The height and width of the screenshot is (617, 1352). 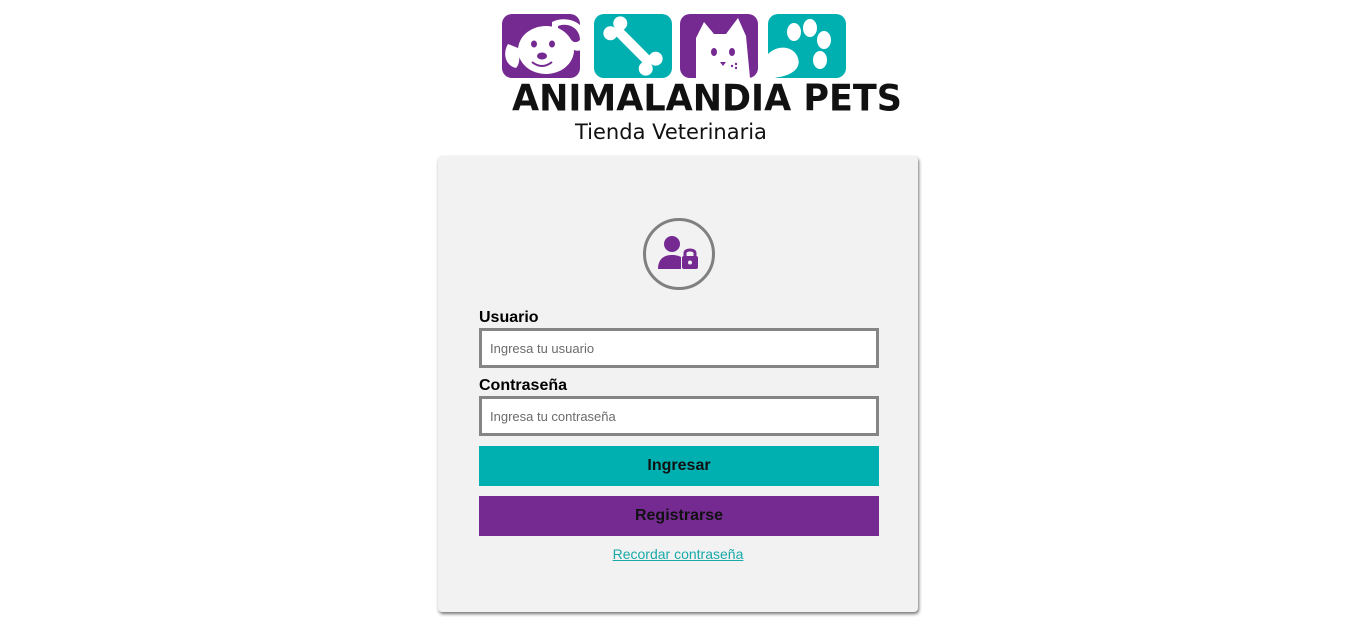 I want to click on username-input, so click(x=679, y=348).